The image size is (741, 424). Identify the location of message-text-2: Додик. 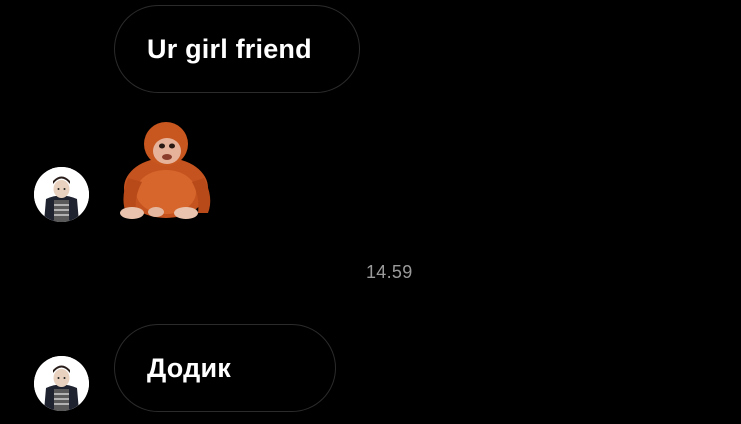
(189, 367).